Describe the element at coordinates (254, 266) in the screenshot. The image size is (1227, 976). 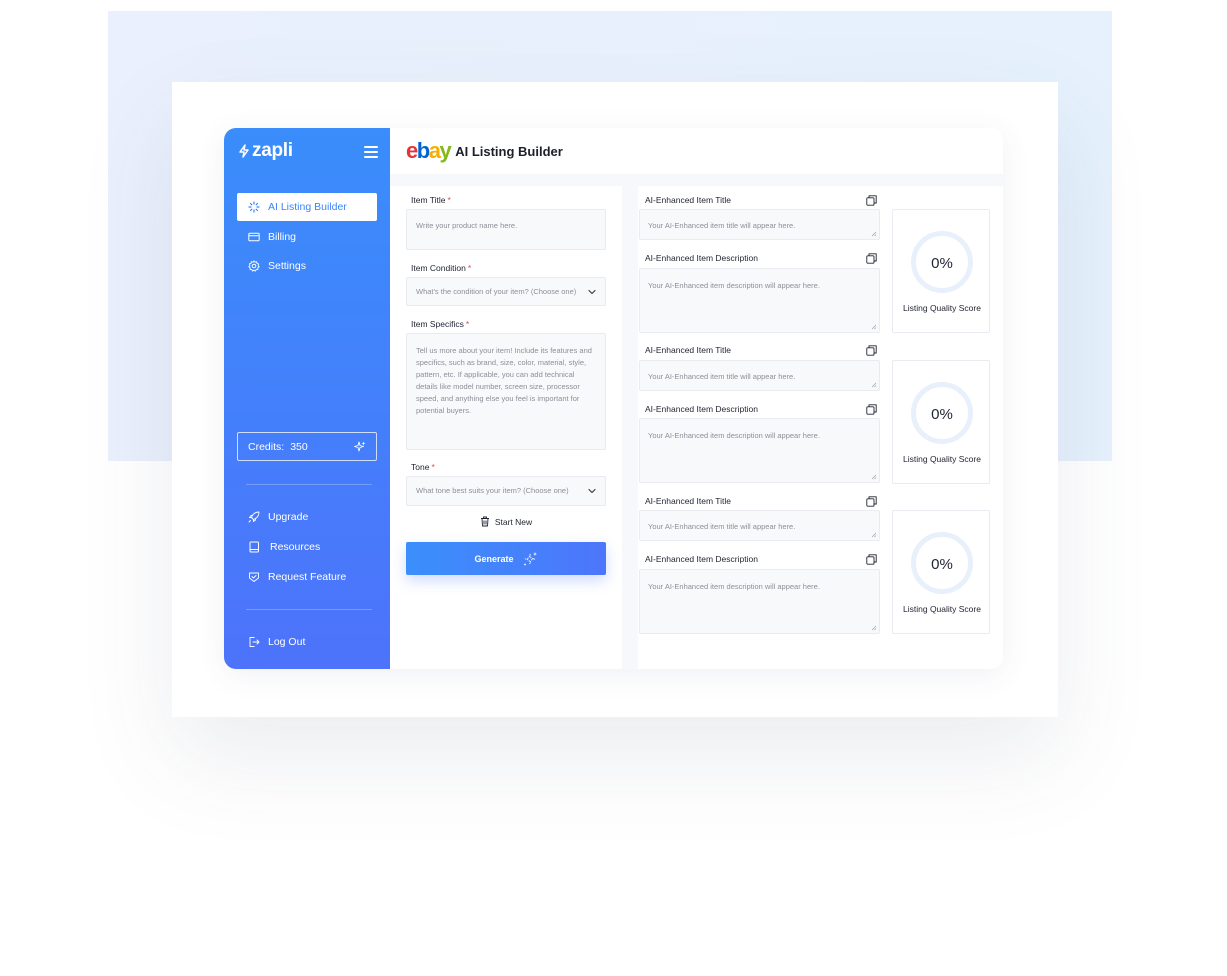
I see `gear-icon` at that location.